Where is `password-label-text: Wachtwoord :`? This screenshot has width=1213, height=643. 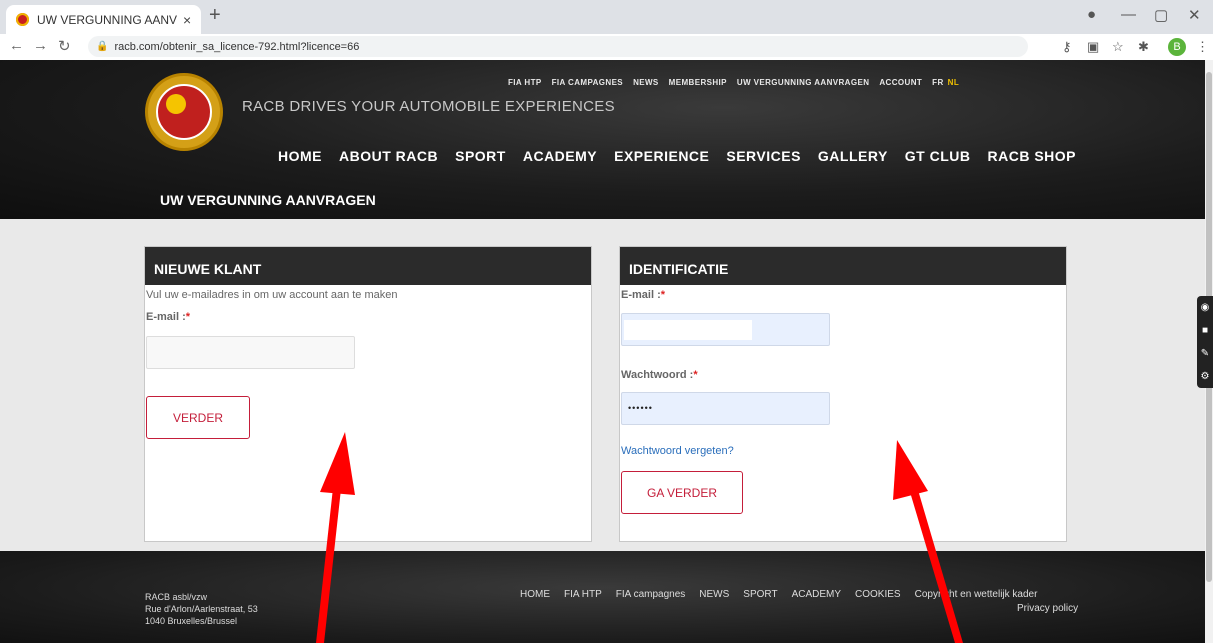
password-label-text: Wachtwoord : is located at coordinates (657, 375).